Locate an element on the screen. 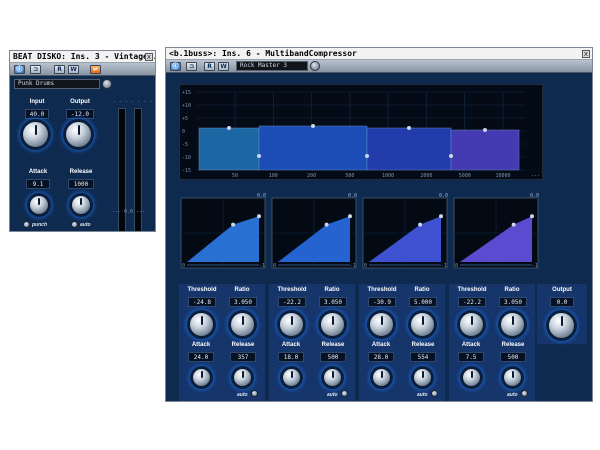  vintage-input-value: 40.0 is located at coordinates (37, 114).